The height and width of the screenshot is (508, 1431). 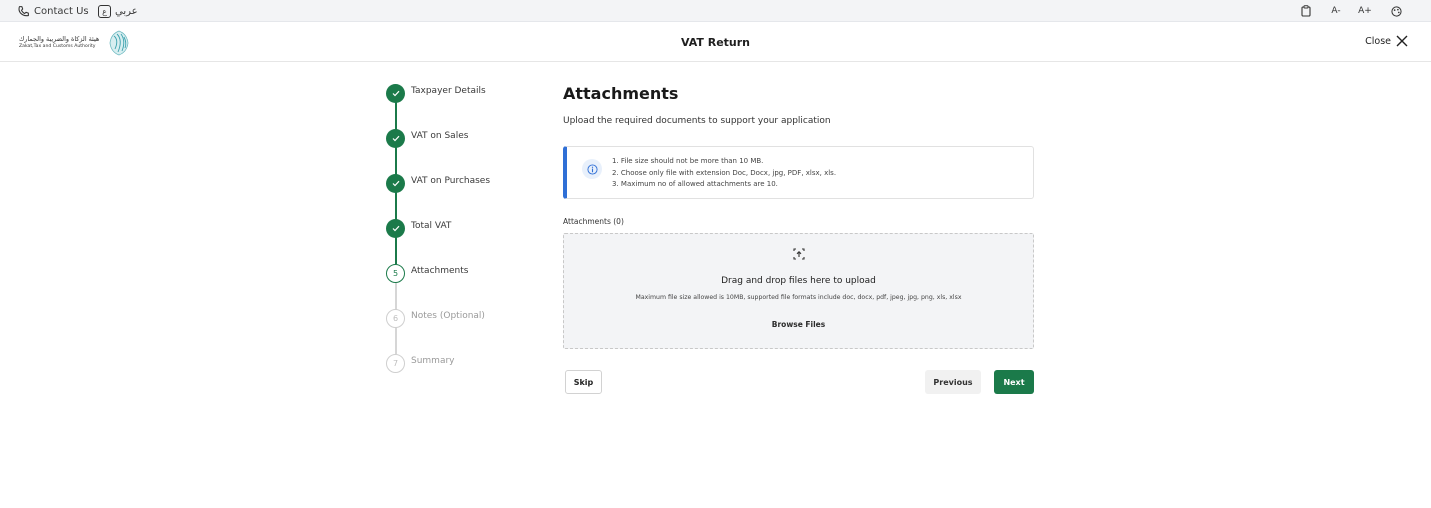 I want to click on upload-icon, so click(x=799, y=254).